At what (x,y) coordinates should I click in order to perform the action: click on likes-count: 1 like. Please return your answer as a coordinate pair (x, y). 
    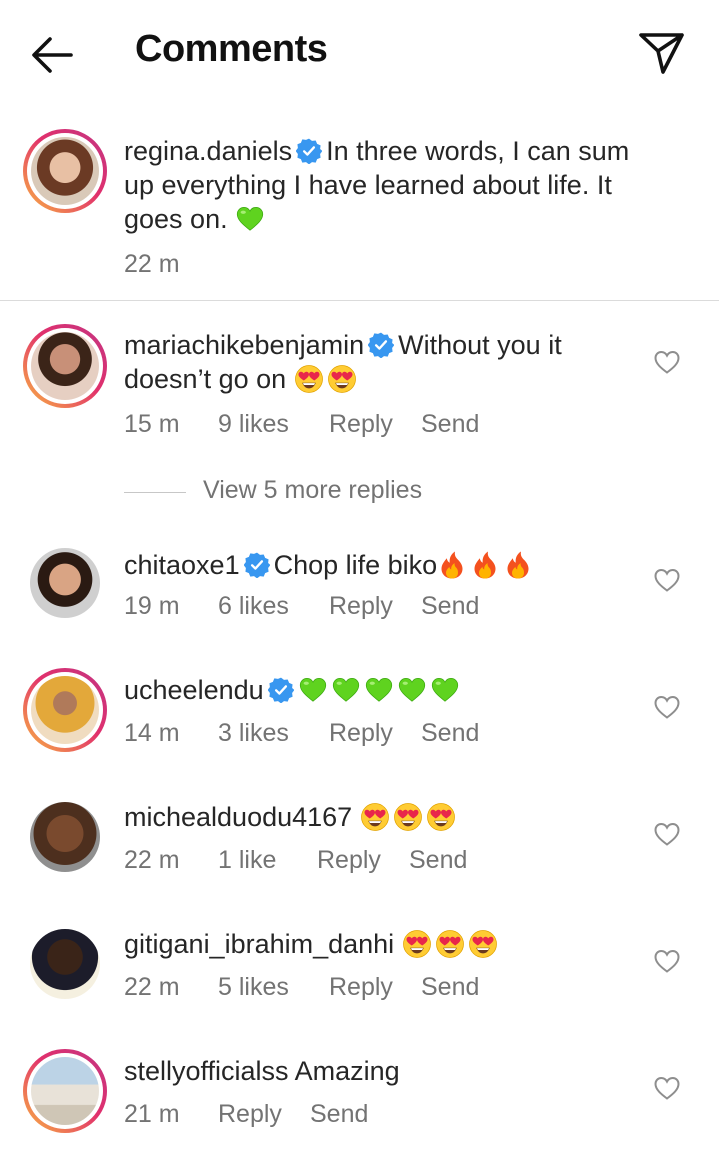
    Looking at the image, I should click on (267, 860).